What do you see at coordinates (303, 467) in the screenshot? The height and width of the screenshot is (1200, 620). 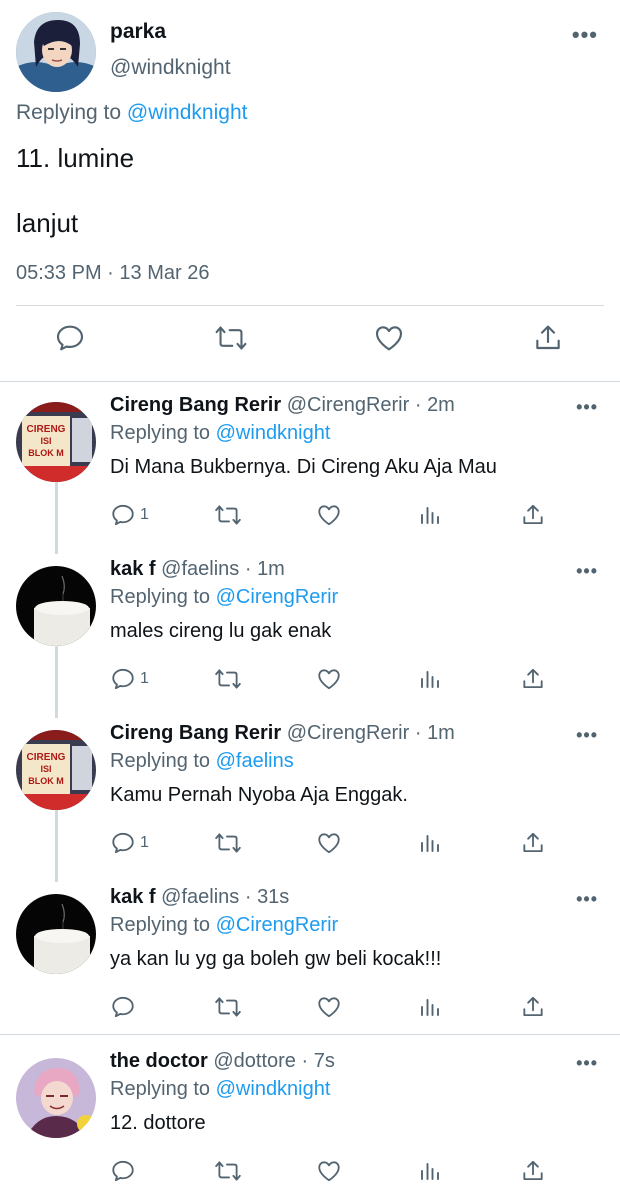 I see `tweet-text: Di Mana Bukbernya. Di Cireng Aku Aja Mau` at bounding box center [303, 467].